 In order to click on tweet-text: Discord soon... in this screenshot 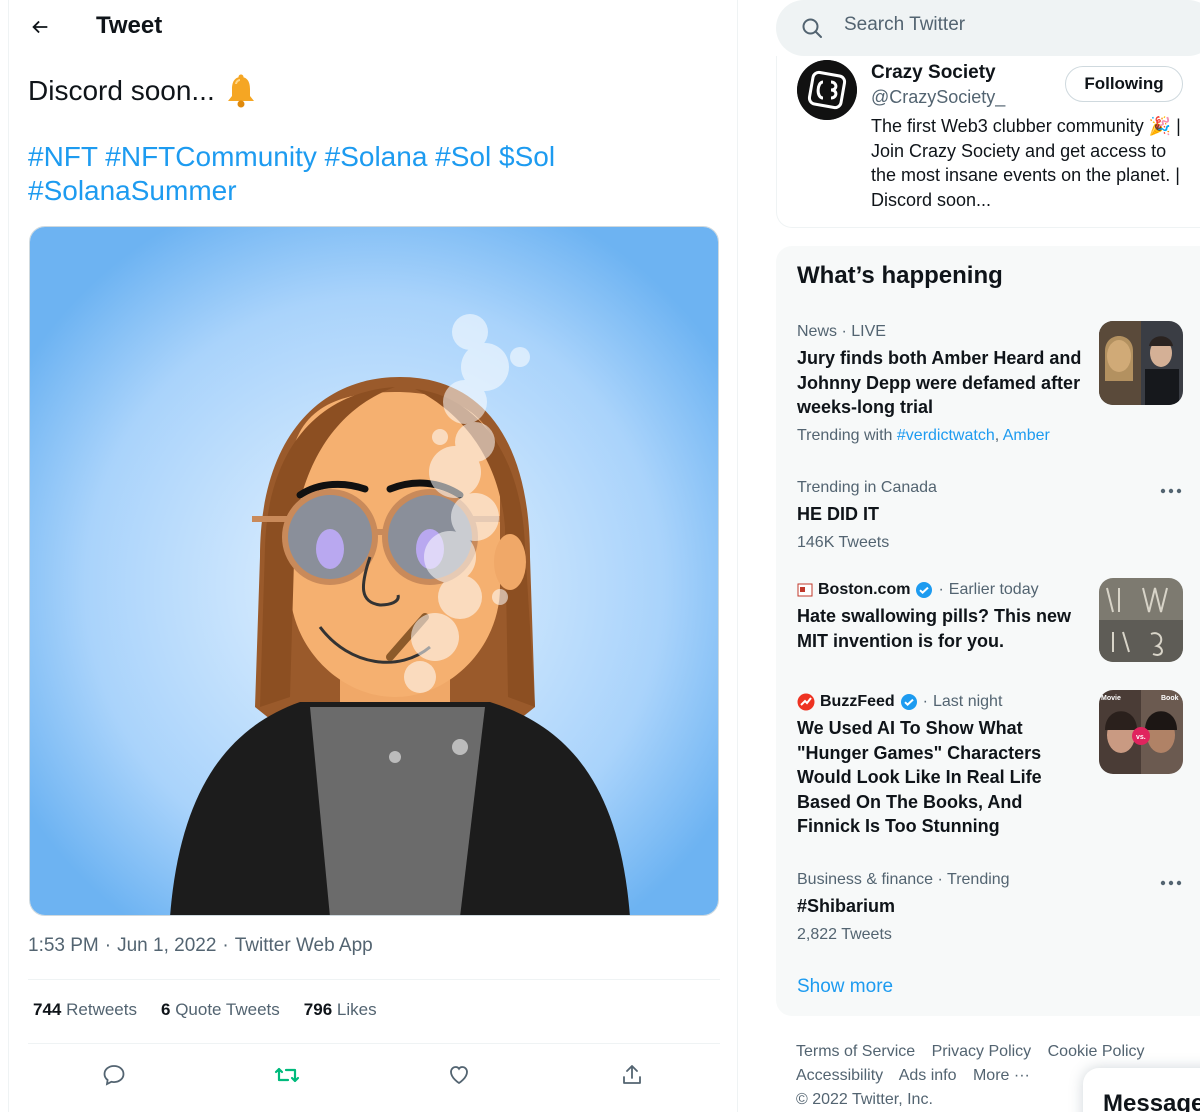, I will do `click(142, 91)`.